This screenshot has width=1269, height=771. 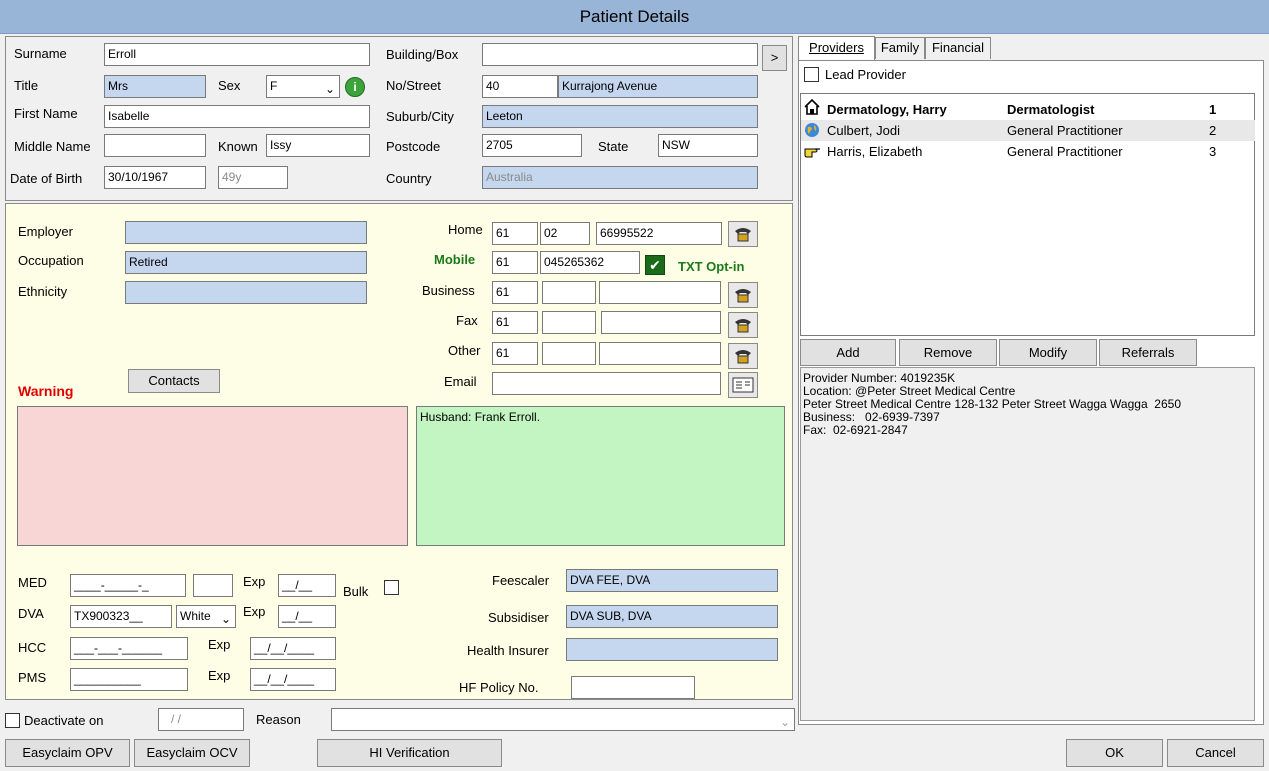 What do you see at coordinates (174, 381) in the screenshot?
I see `contacts-button: Contacts` at bounding box center [174, 381].